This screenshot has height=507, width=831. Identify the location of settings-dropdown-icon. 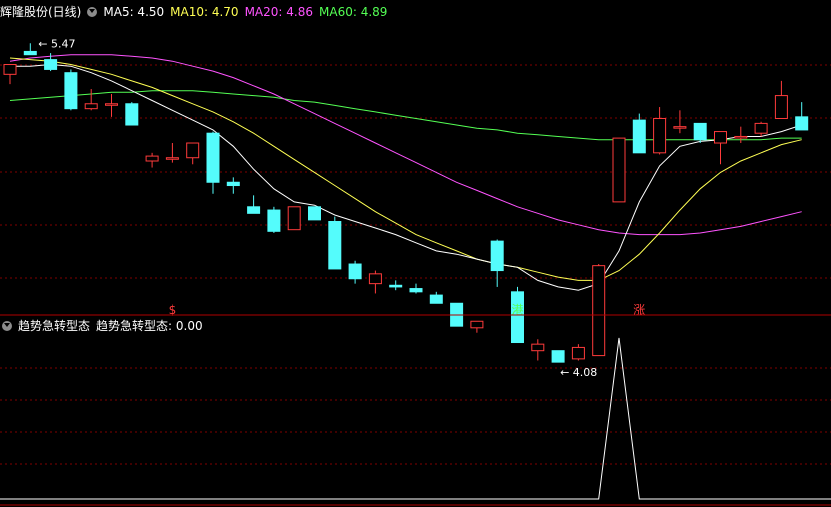
(92, 12).